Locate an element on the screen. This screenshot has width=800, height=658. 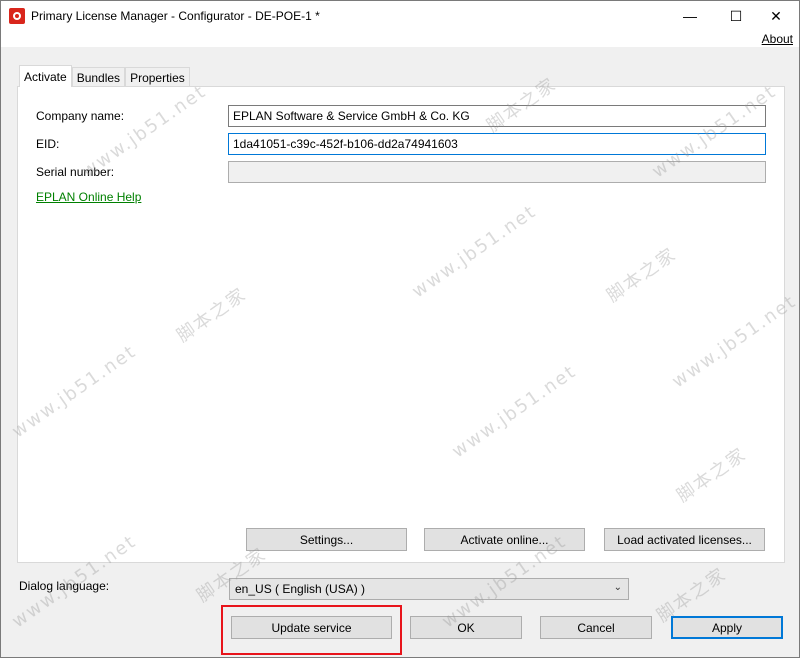
tab-activate: Activate is located at coordinates (45, 76).